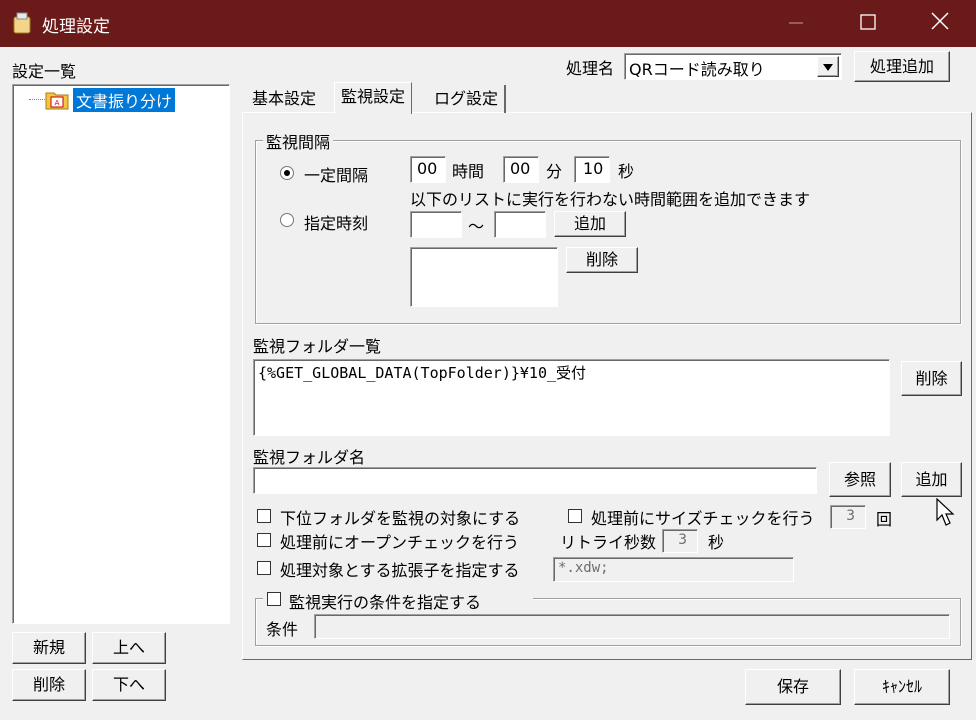 This screenshot has height=720, width=976. Describe the element at coordinates (828, 66) in the screenshot. I see `chevron-down-icon` at that location.